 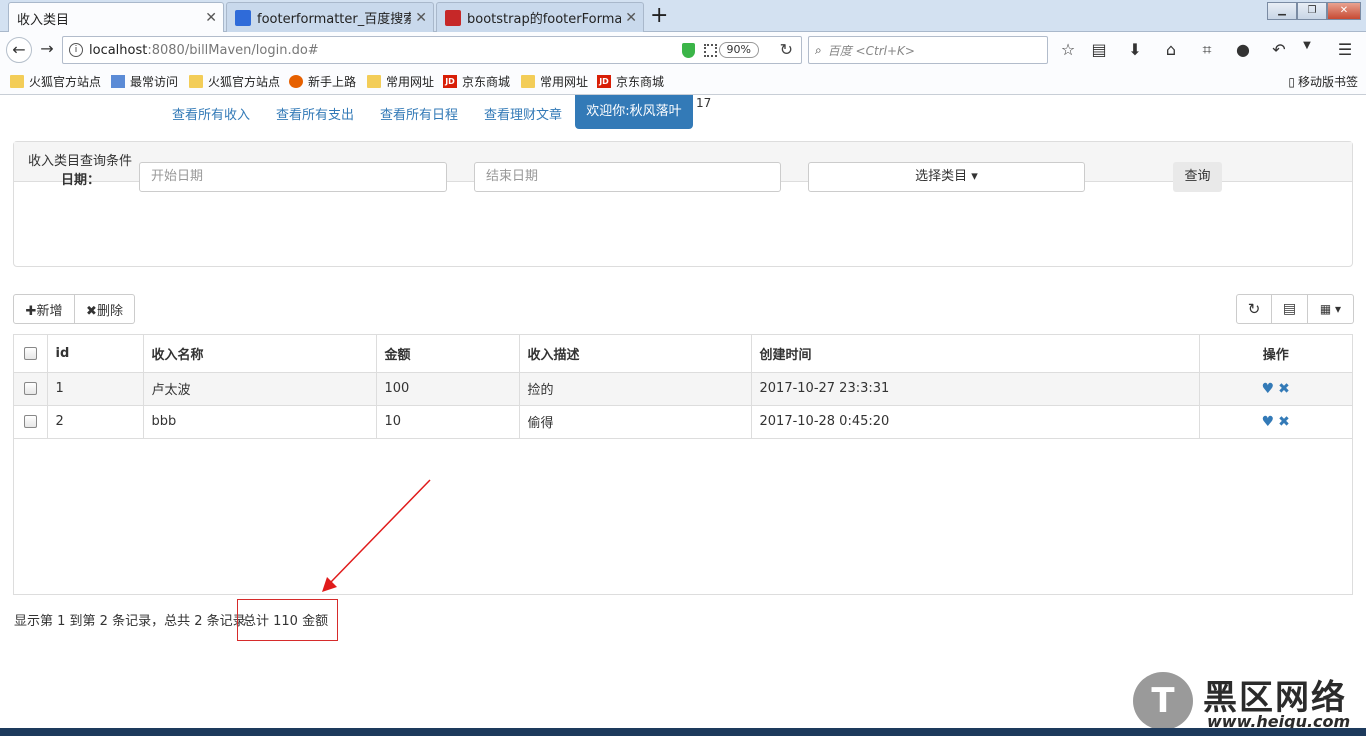 What do you see at coordinates (1275, 389) in the screenshot?
I see `cell-actions: ♥ ✖` at bounding box center [1275, 389].